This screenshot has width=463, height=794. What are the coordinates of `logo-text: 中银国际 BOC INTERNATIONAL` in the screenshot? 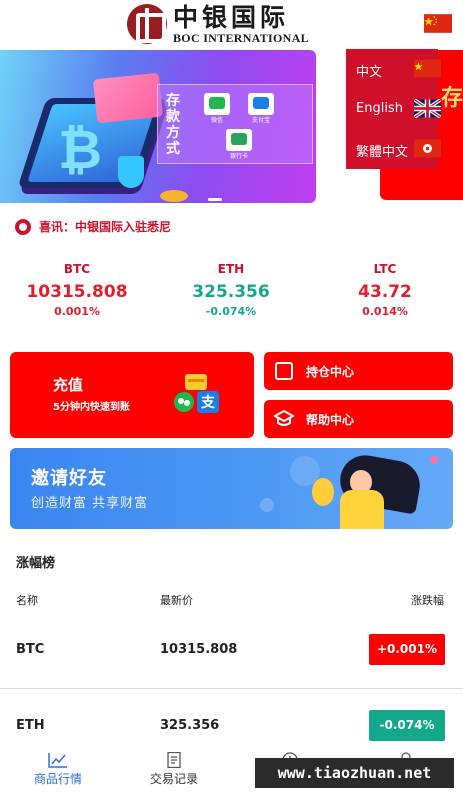 It's located at (241, 24).